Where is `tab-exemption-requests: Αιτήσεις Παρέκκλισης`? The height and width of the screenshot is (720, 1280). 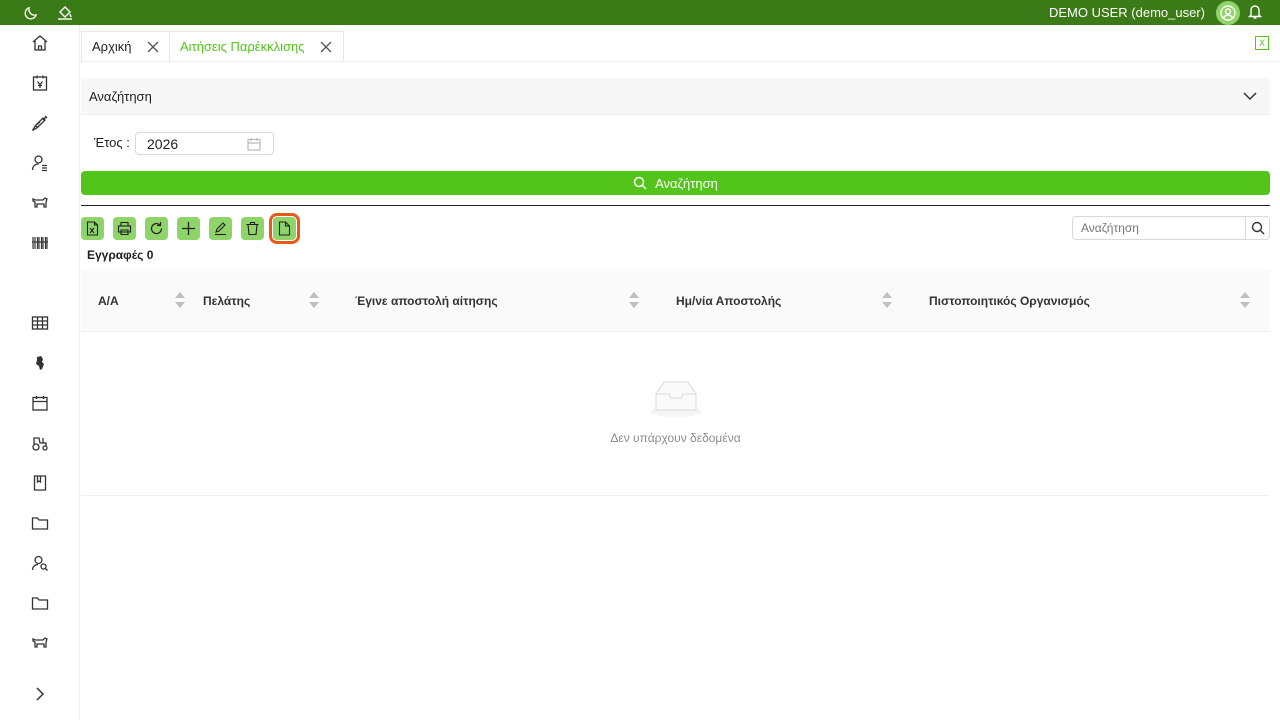 tab-exemption-requests: Αιτήσεις Παρέκκλισης is located at coordinates (256, 46).